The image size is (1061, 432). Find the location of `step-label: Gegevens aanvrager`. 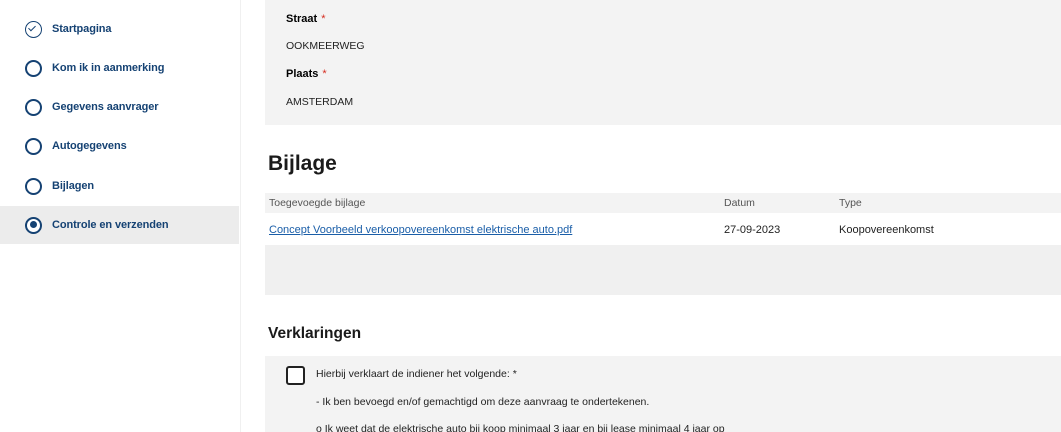

step-label: Gegevens aanvrager is located at coordinates (105, 107).